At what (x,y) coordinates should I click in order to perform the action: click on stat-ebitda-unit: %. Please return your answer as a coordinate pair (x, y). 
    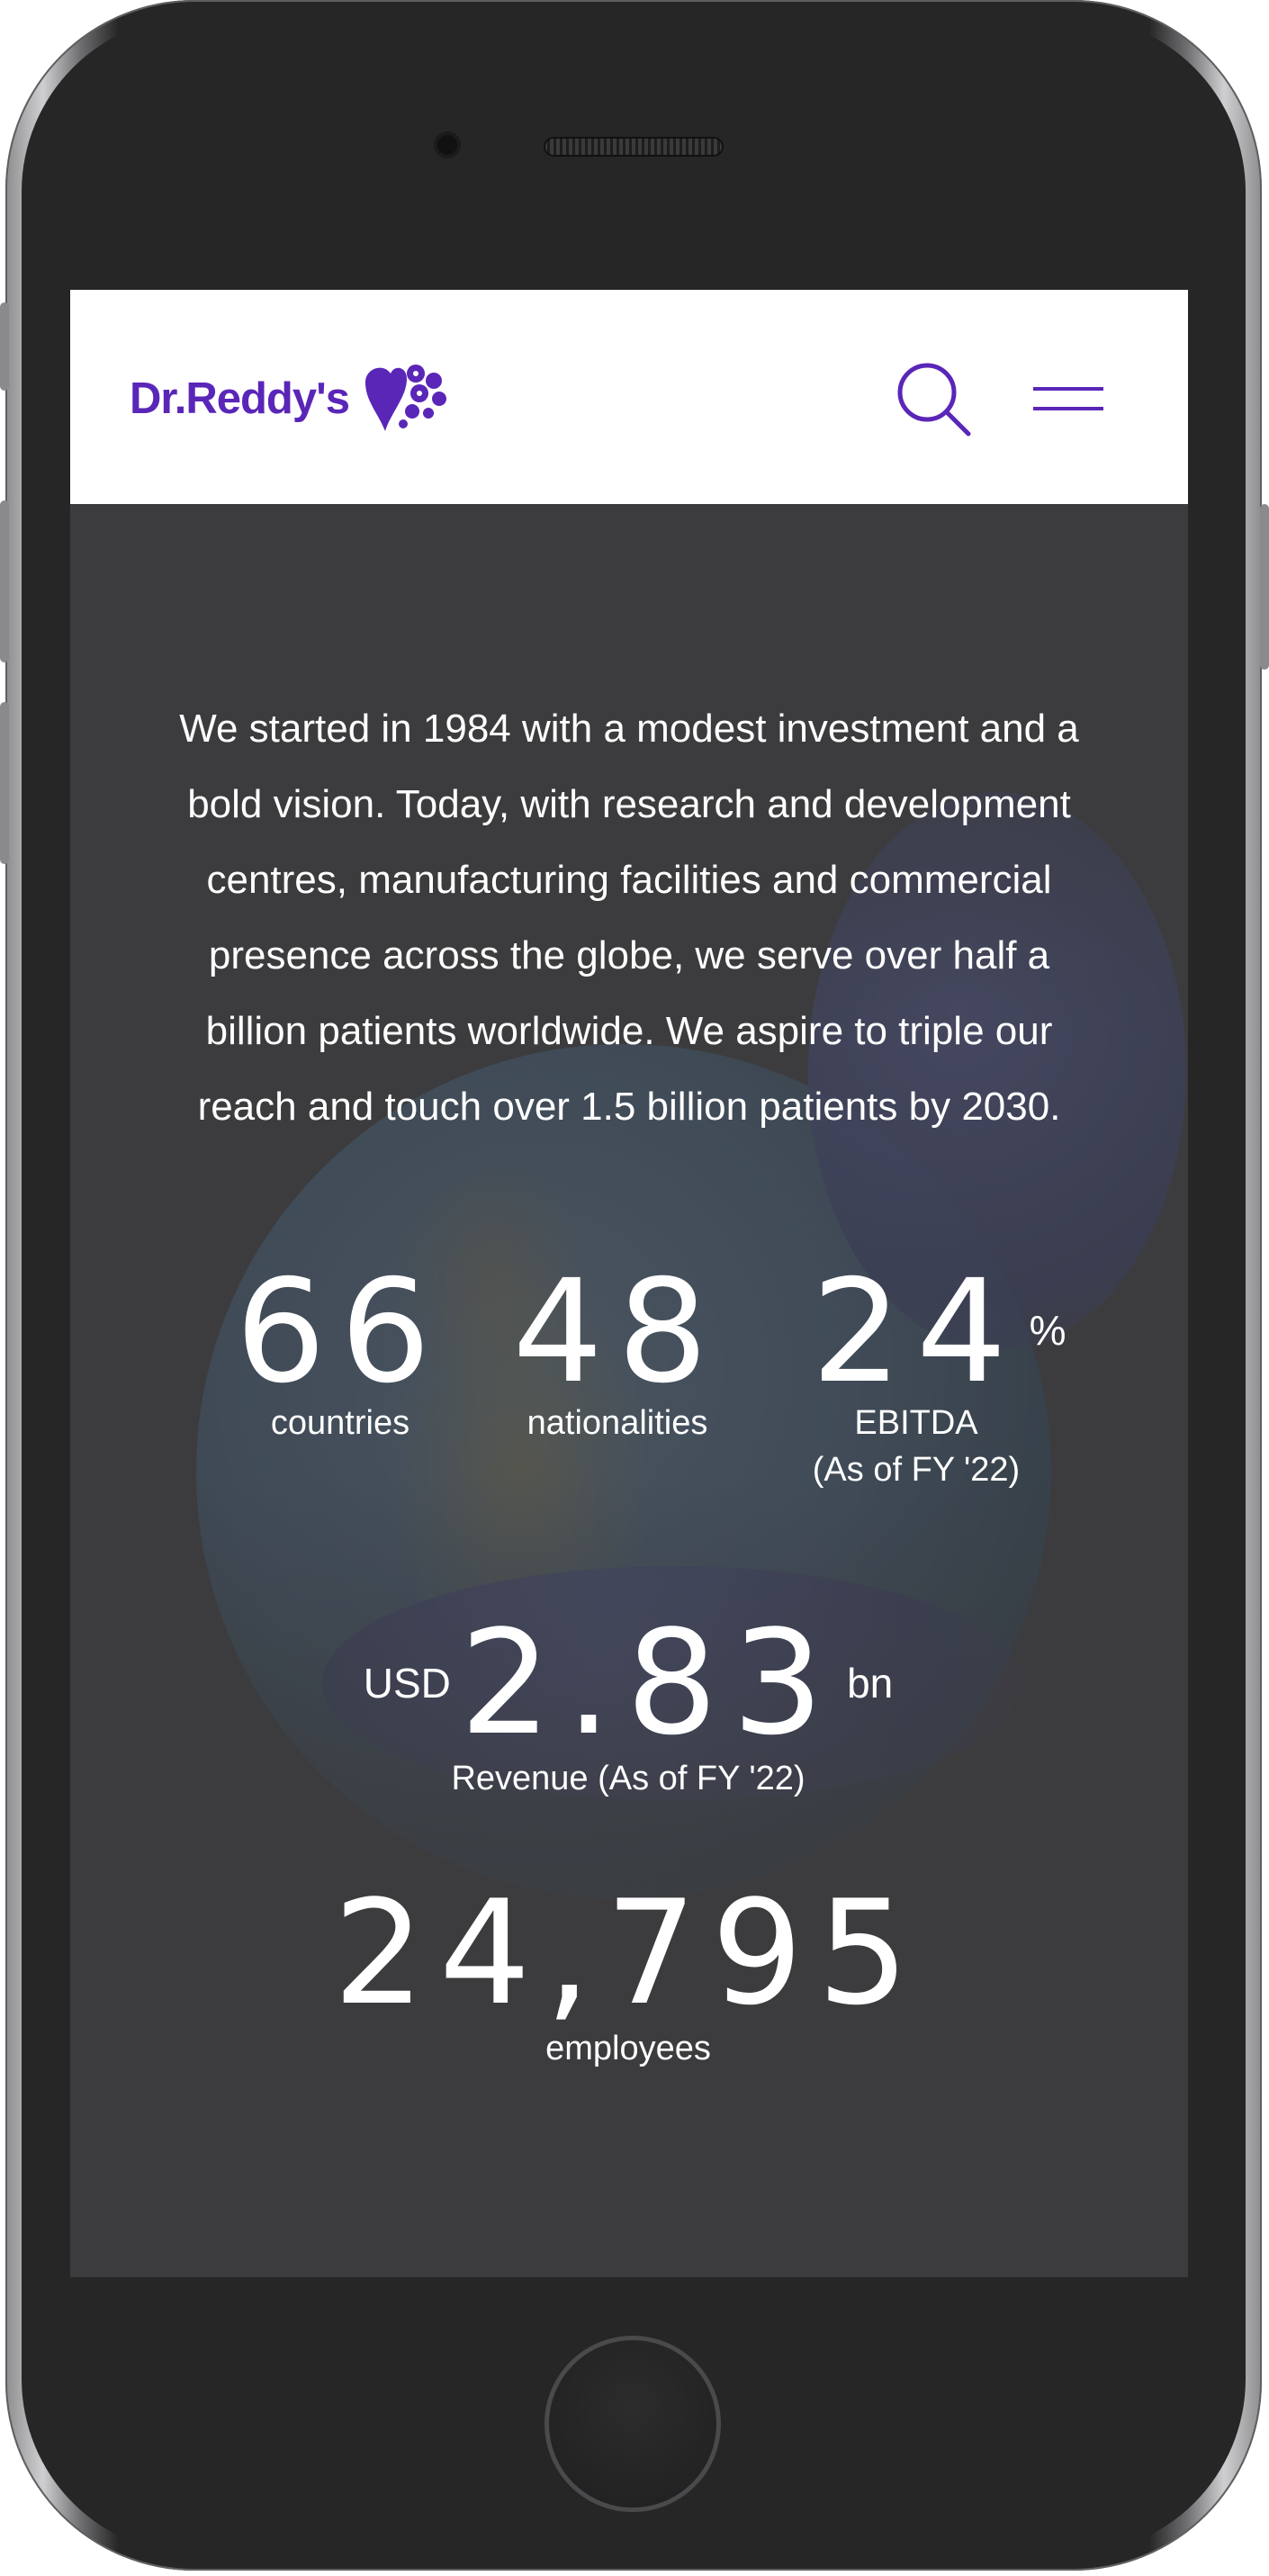
    Looking at the image, I should click on (1047, 1330).